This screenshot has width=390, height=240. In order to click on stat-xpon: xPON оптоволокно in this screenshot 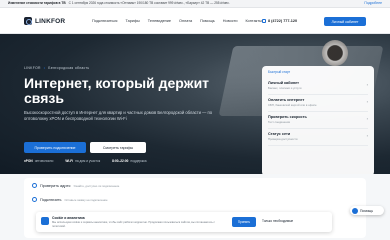, I will do `click(39, 161)`.